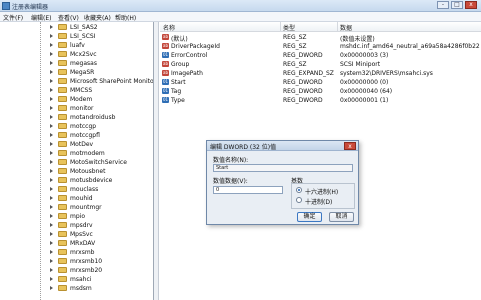 The height and width of the screenshot is (300, 481). I want to click on tree-node: mrxsmb, so click(96, 252).